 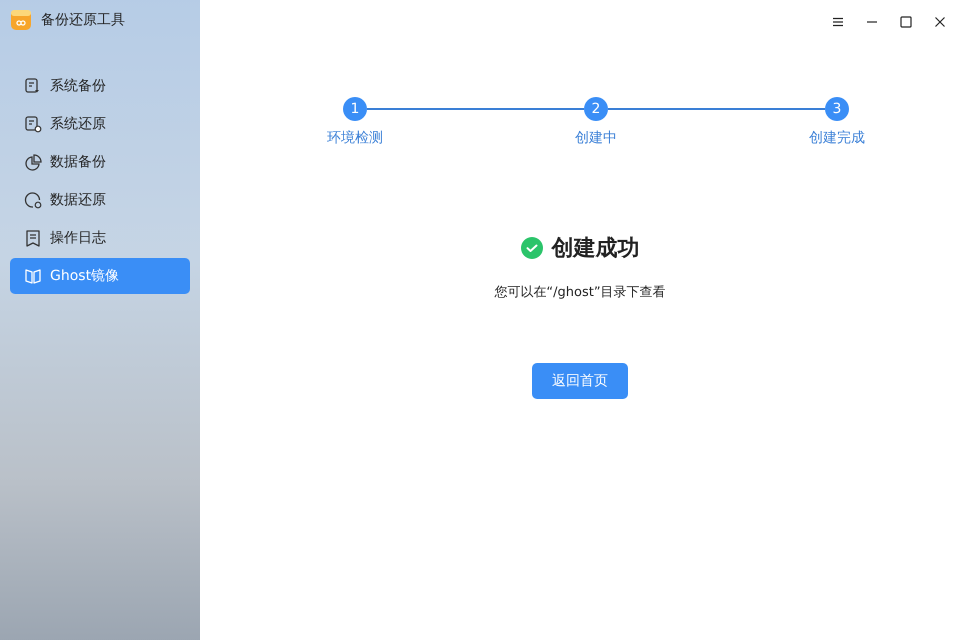 I want to click on sidebar-item: 数据备份, so click(x=100, y=162).